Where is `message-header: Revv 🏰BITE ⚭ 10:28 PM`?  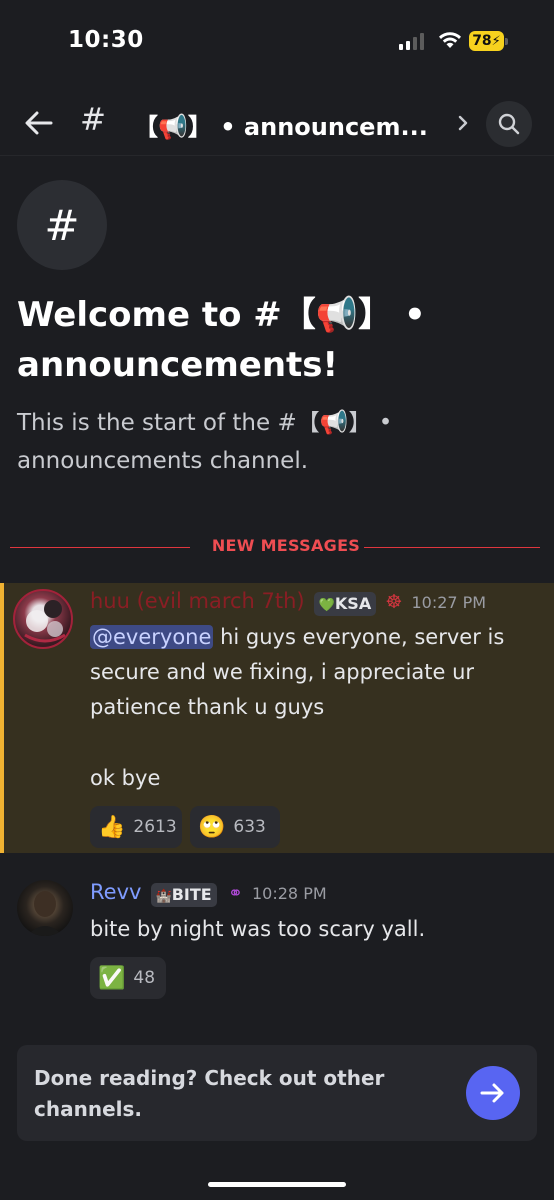
message-header: Revv 🏰BITE ⚭ 10:28 PM is located at coordinates (320, 893).